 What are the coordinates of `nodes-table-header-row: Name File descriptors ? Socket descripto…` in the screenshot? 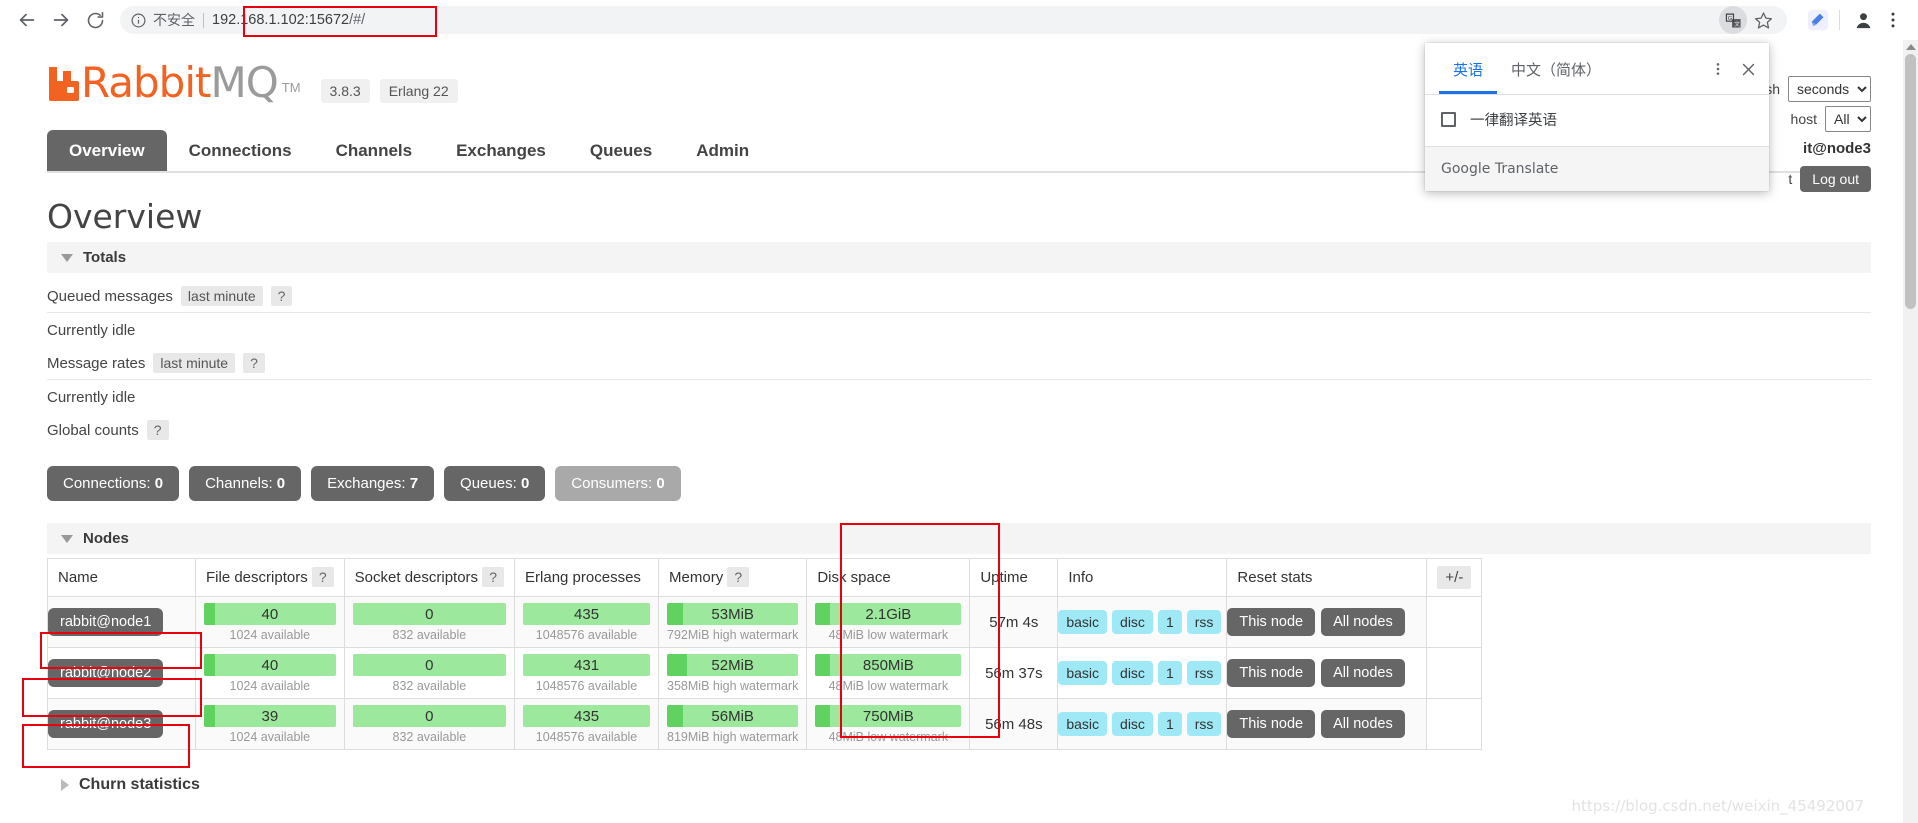 It's located at (765, 577).